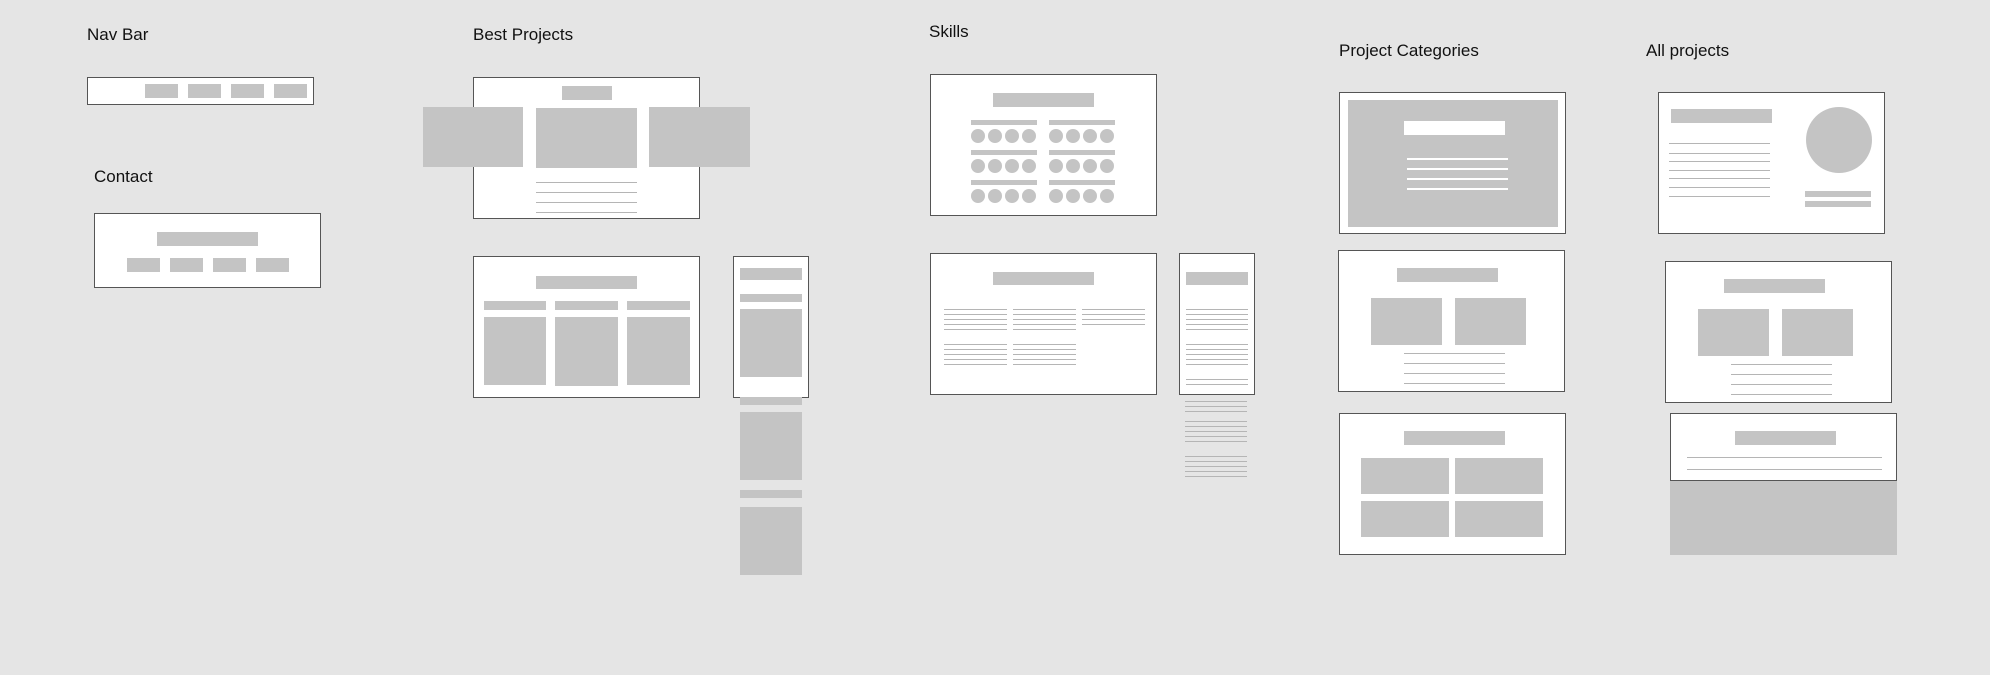 Image resolution: width=1990 pixels, height=675 pixels. Describe the element at coordinates (1451, 321) in the screenshot. I see `wireframe-categories-two-up` at that location.